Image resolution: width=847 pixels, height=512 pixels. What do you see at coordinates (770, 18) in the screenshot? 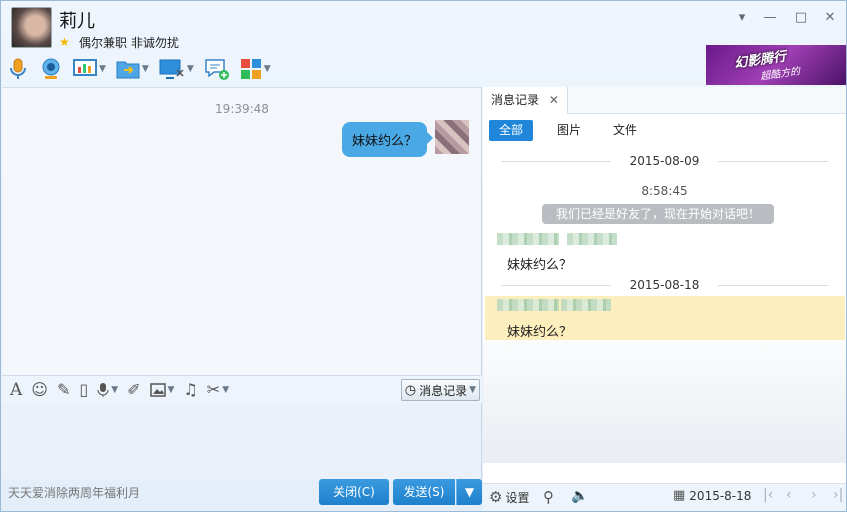
I see `minimize-button: —` at bounding box center [770, 18].